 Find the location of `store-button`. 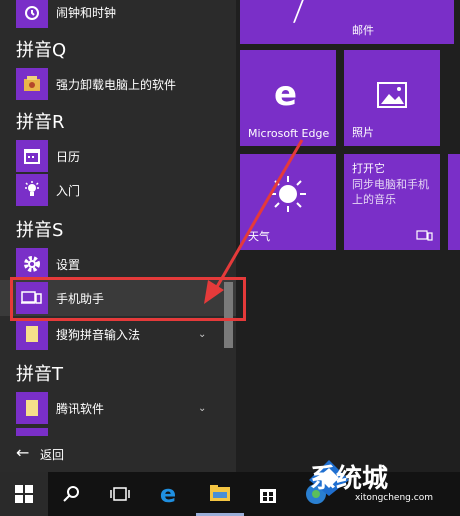

store-button is located at coordinates (268, 494).